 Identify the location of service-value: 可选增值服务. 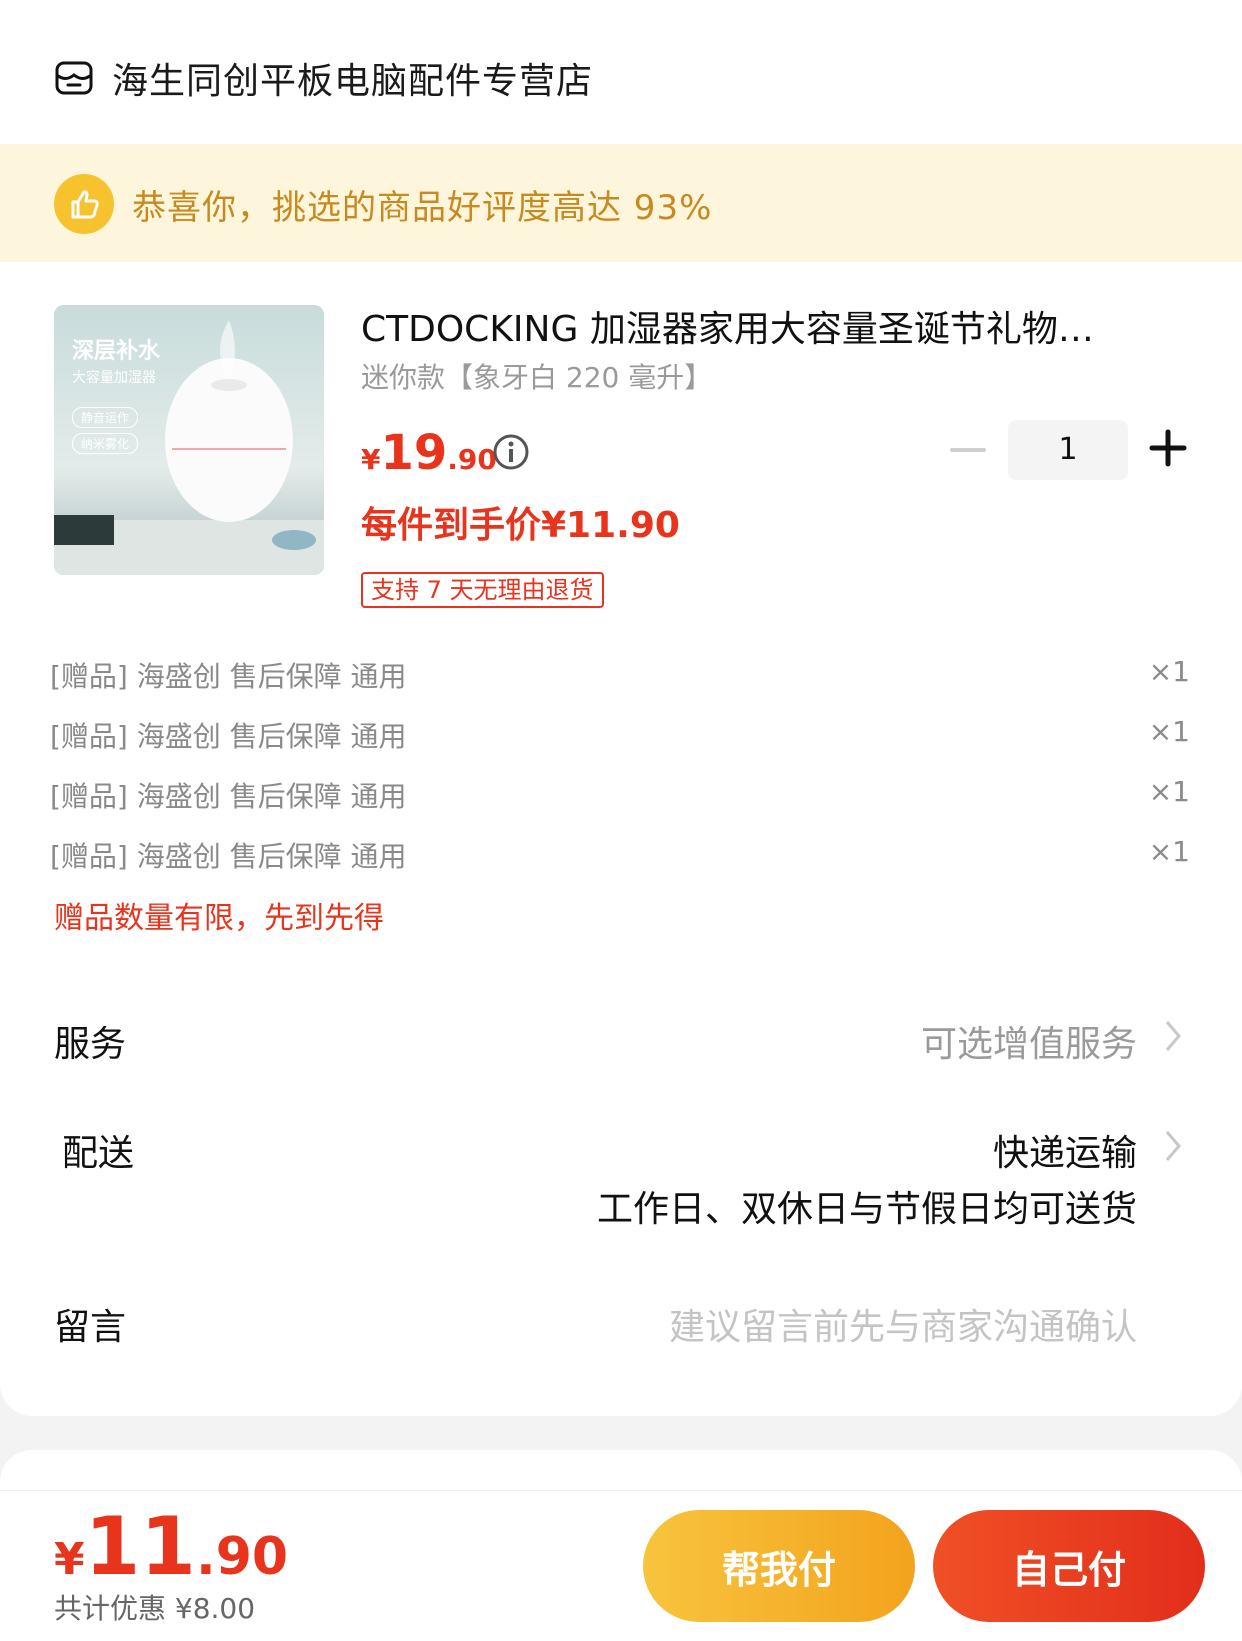
(1029, 1041).